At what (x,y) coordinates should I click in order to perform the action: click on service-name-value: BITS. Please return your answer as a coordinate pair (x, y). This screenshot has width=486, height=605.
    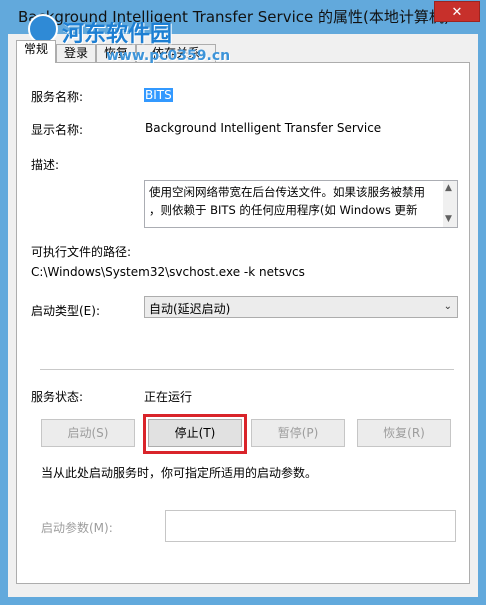
    Looking at the image, I should click on (158, 95).